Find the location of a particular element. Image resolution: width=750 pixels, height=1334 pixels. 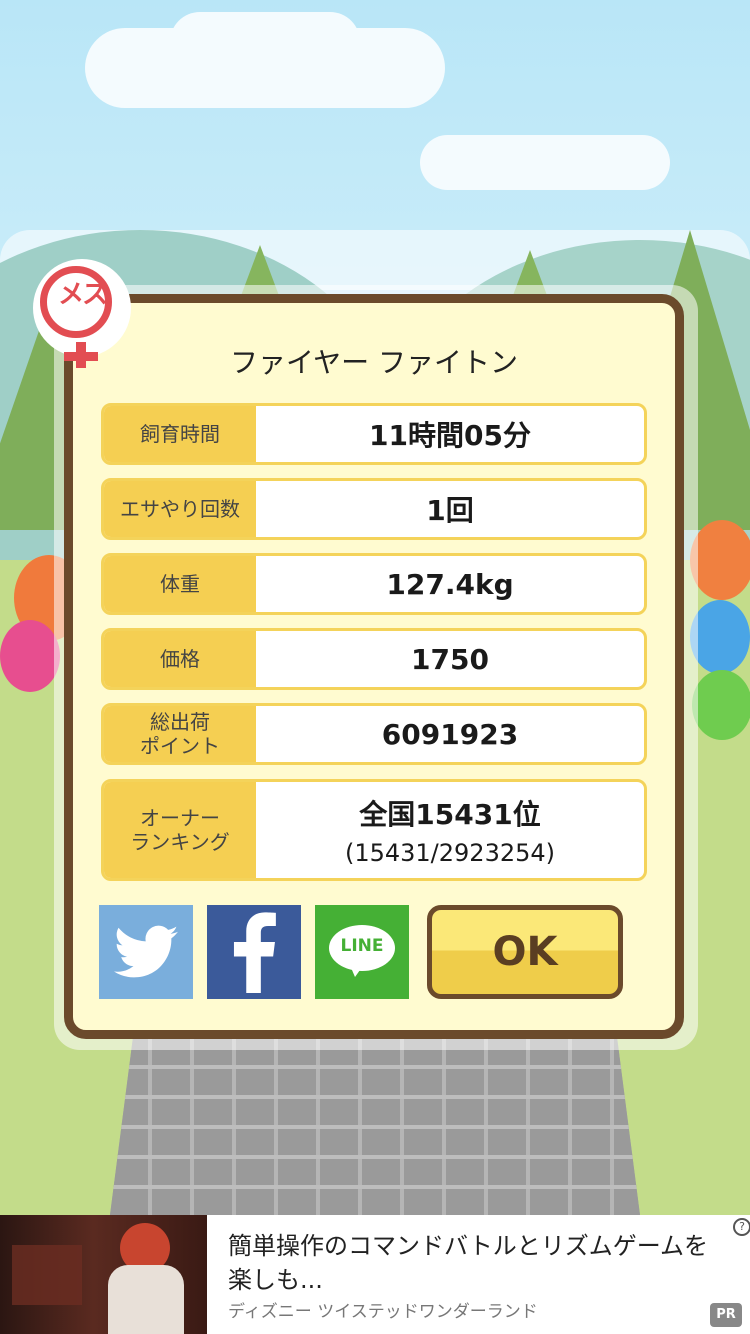

ad-image is located at coordinates (103, 1274).